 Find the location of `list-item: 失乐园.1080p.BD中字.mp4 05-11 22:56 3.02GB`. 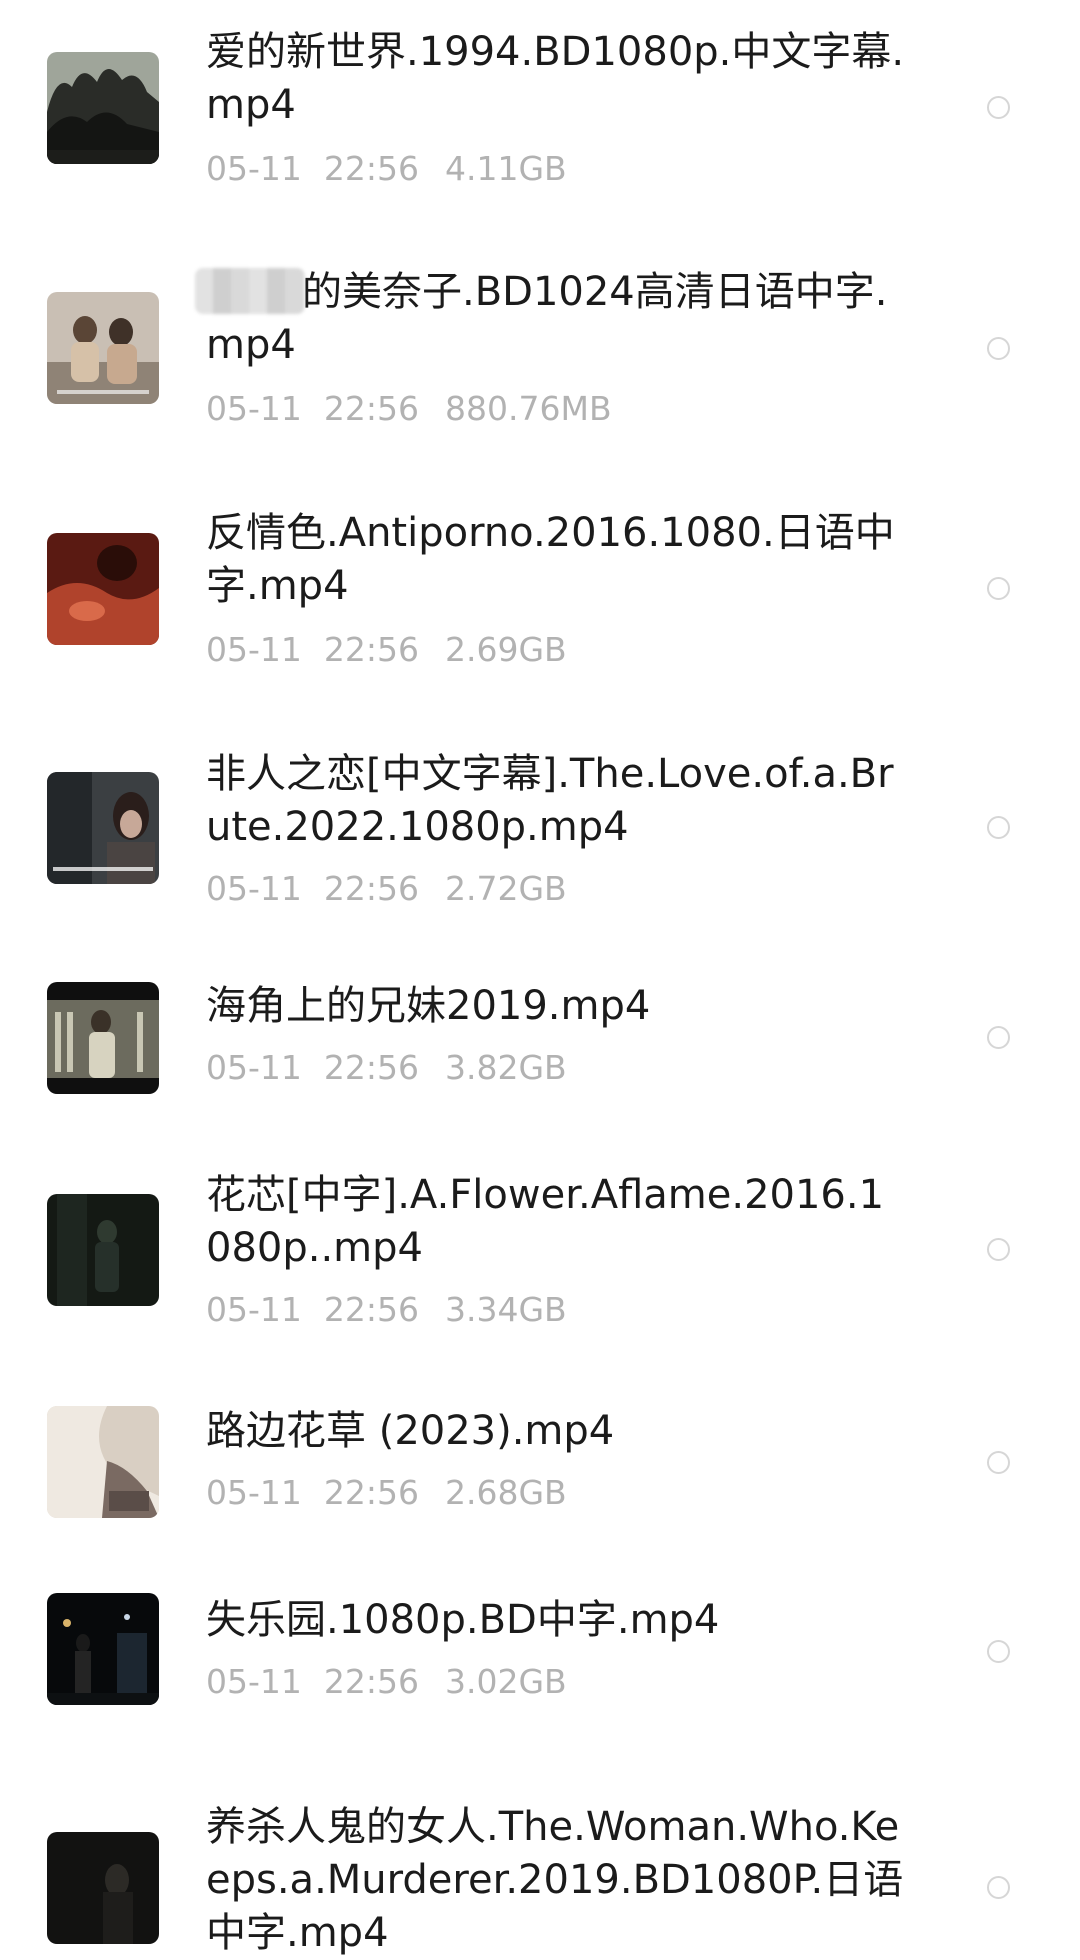

list-item: 失乐园.1080p.BD中字.mp4 05-11 22:56 3.02GB is located at coordinates (540, 1670).